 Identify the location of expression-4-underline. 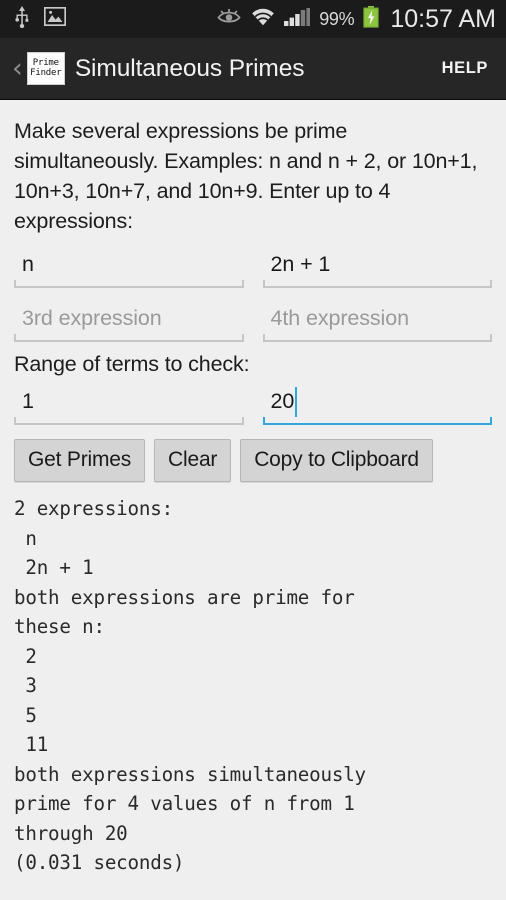
(377, 338).